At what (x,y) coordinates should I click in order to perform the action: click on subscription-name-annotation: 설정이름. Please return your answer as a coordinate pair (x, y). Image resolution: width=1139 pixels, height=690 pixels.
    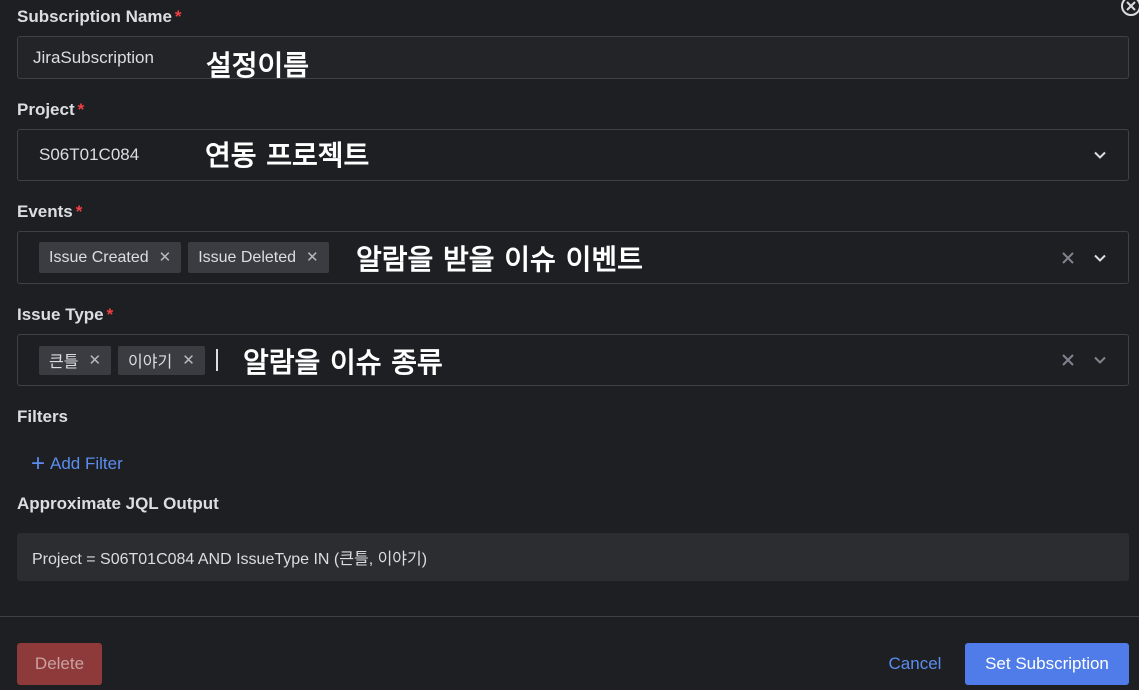
    Looking at the image, I should click on (258, 65).